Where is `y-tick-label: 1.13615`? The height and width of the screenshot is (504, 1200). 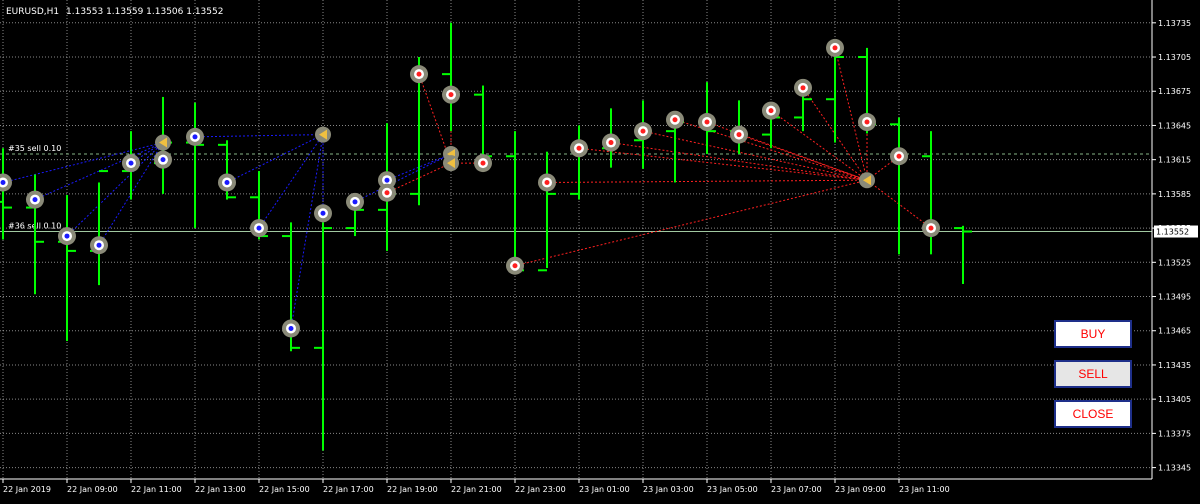
y-tick-label: 1.13615 is located at coordinates (1174, 160).